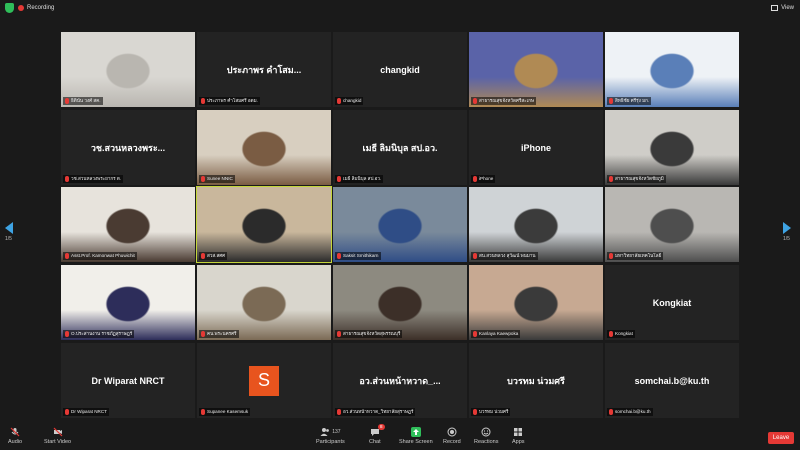  Describe the element at coordinates (536, 380) in the screenshot. I see `participant-tile: บวรทม น่วมศรี บวรทม น่วมศรี` at that location.